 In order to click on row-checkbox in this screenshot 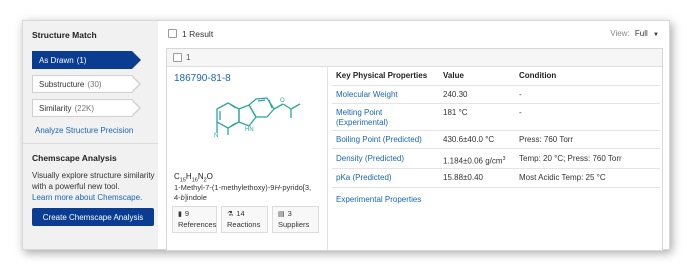, I will do `click(177, 57)`.